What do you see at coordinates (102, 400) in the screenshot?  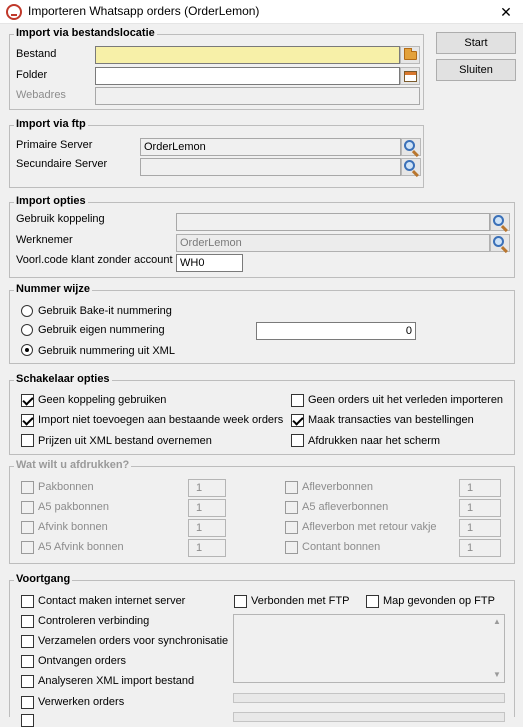 I see `no-coupling-label: Geen koppeling gebruiken` at bounding box center [102, 400].